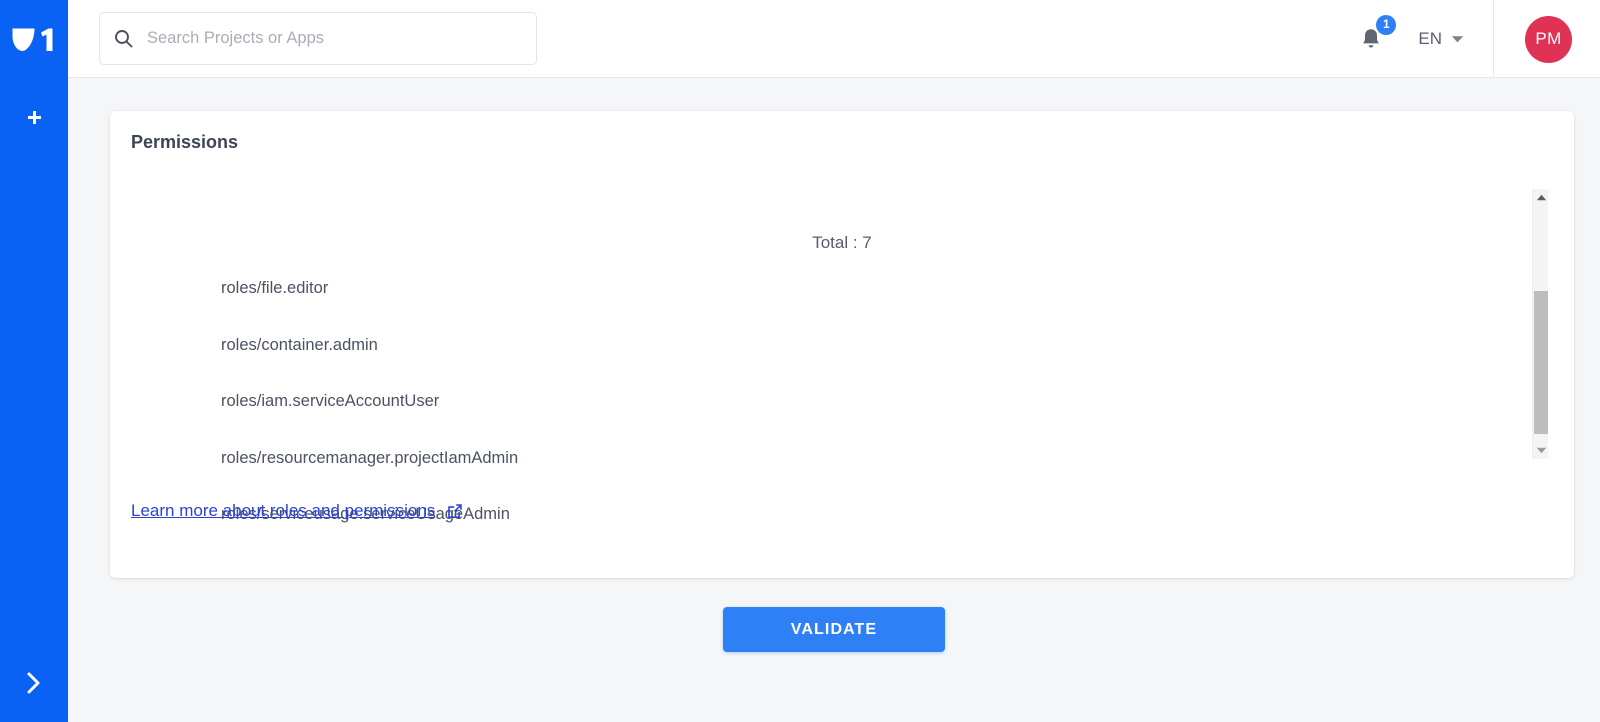  I want to click on learn-more-link: Learn more about roles and permissions, so click(297, 511).